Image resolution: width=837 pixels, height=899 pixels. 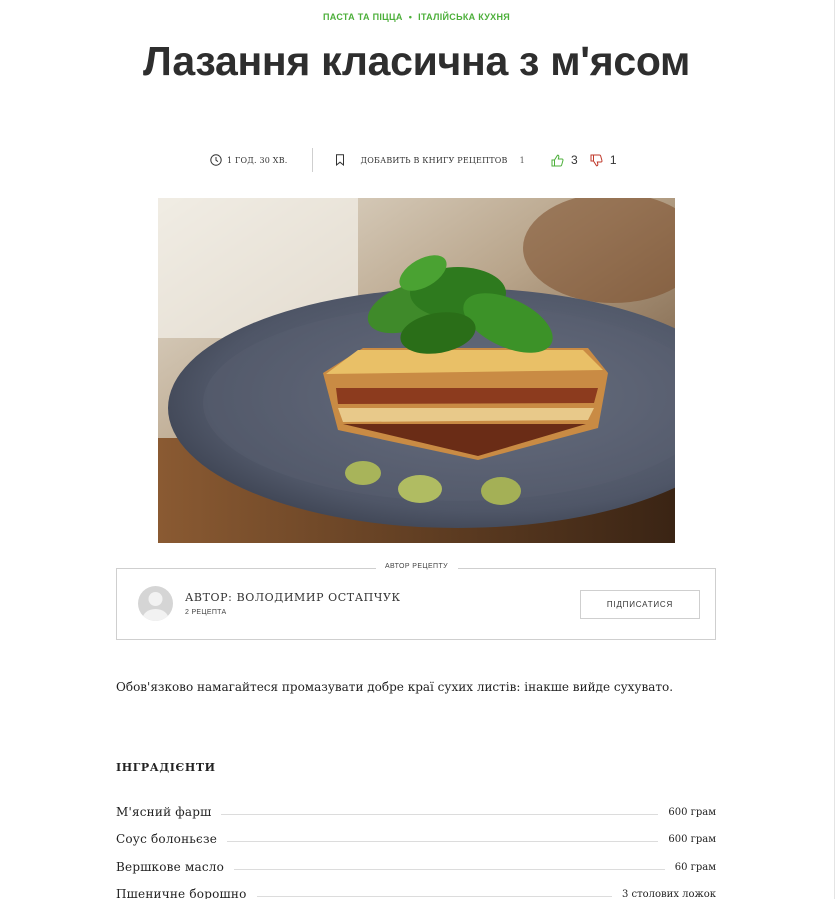 I want to click on like-button: 3, so click(x=564, y=160).